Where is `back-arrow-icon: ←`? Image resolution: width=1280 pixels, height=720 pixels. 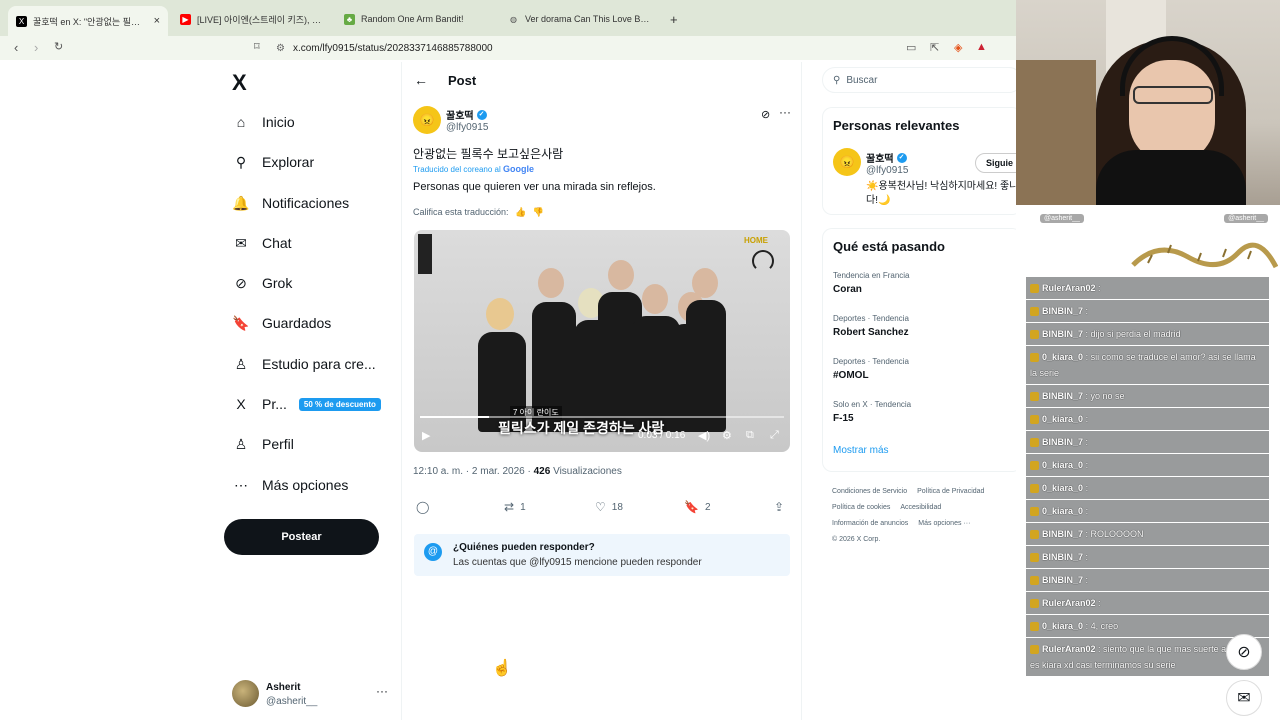
back-arrow-icon: ← is located at coordinates (421, 80).